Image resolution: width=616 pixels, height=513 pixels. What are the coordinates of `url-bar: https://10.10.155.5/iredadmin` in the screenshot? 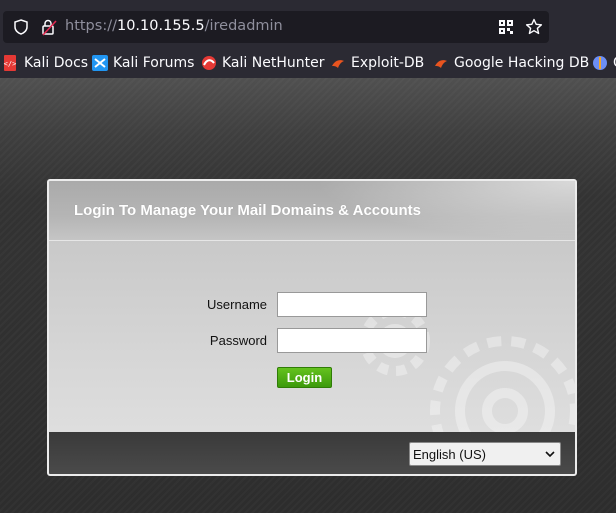 It's located at (276, 27).